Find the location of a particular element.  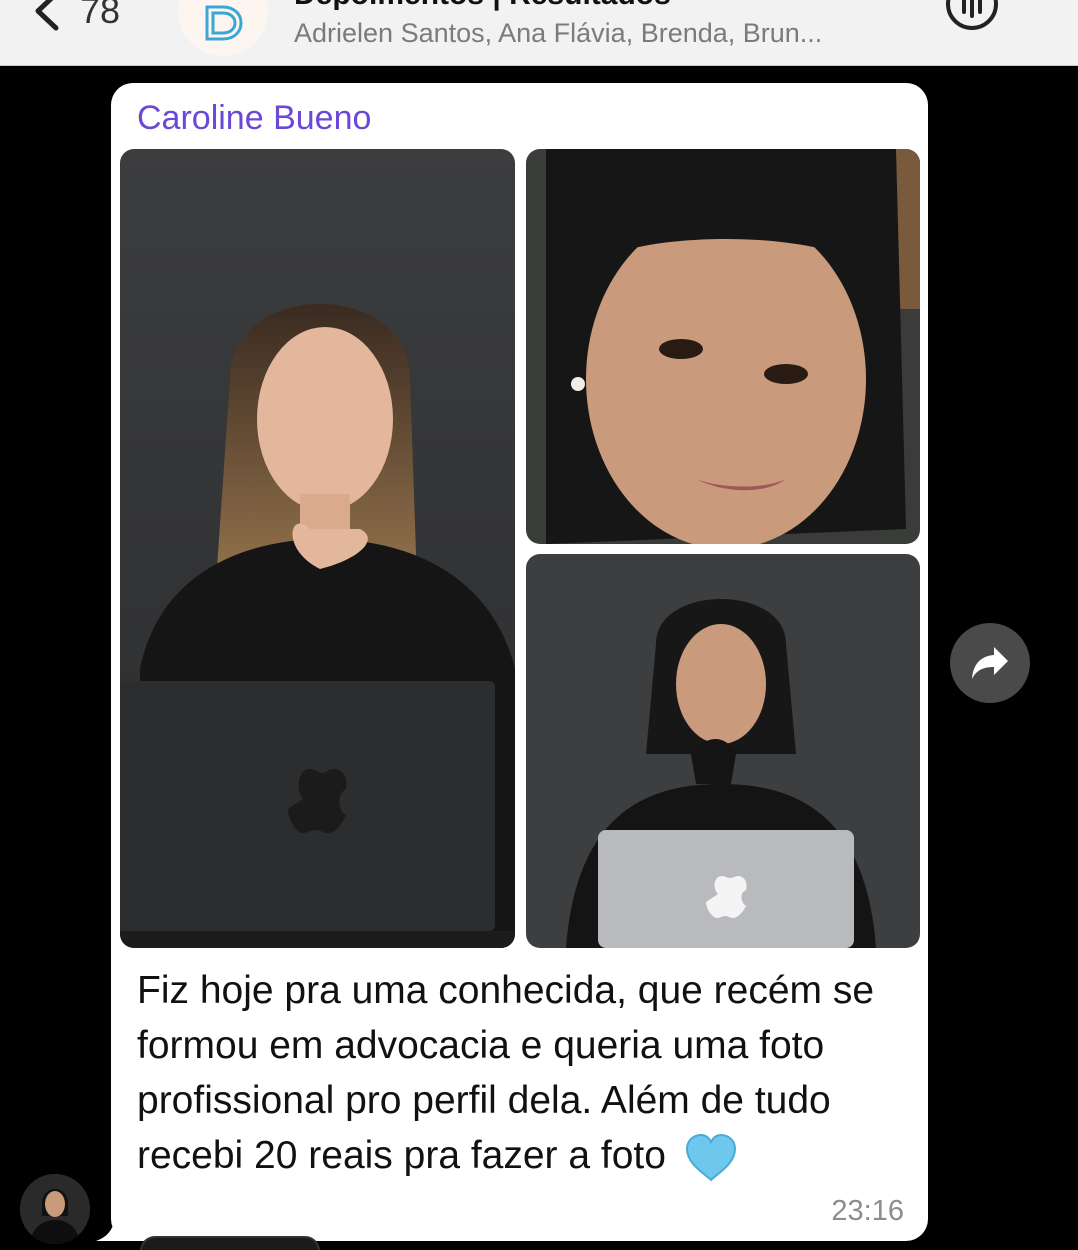

share-button is located at coordinates (990, 663).